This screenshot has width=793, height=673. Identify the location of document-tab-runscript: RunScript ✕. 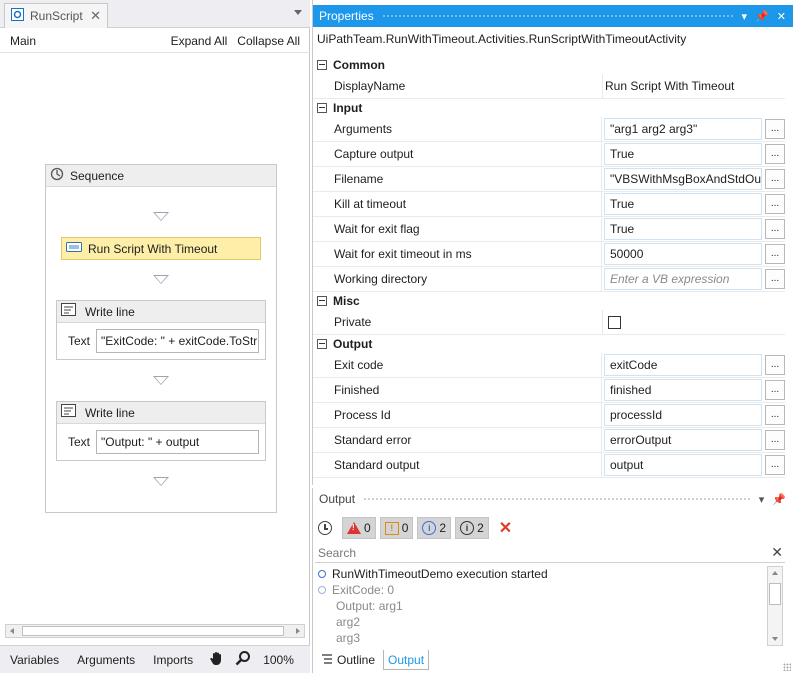
(56, 15).